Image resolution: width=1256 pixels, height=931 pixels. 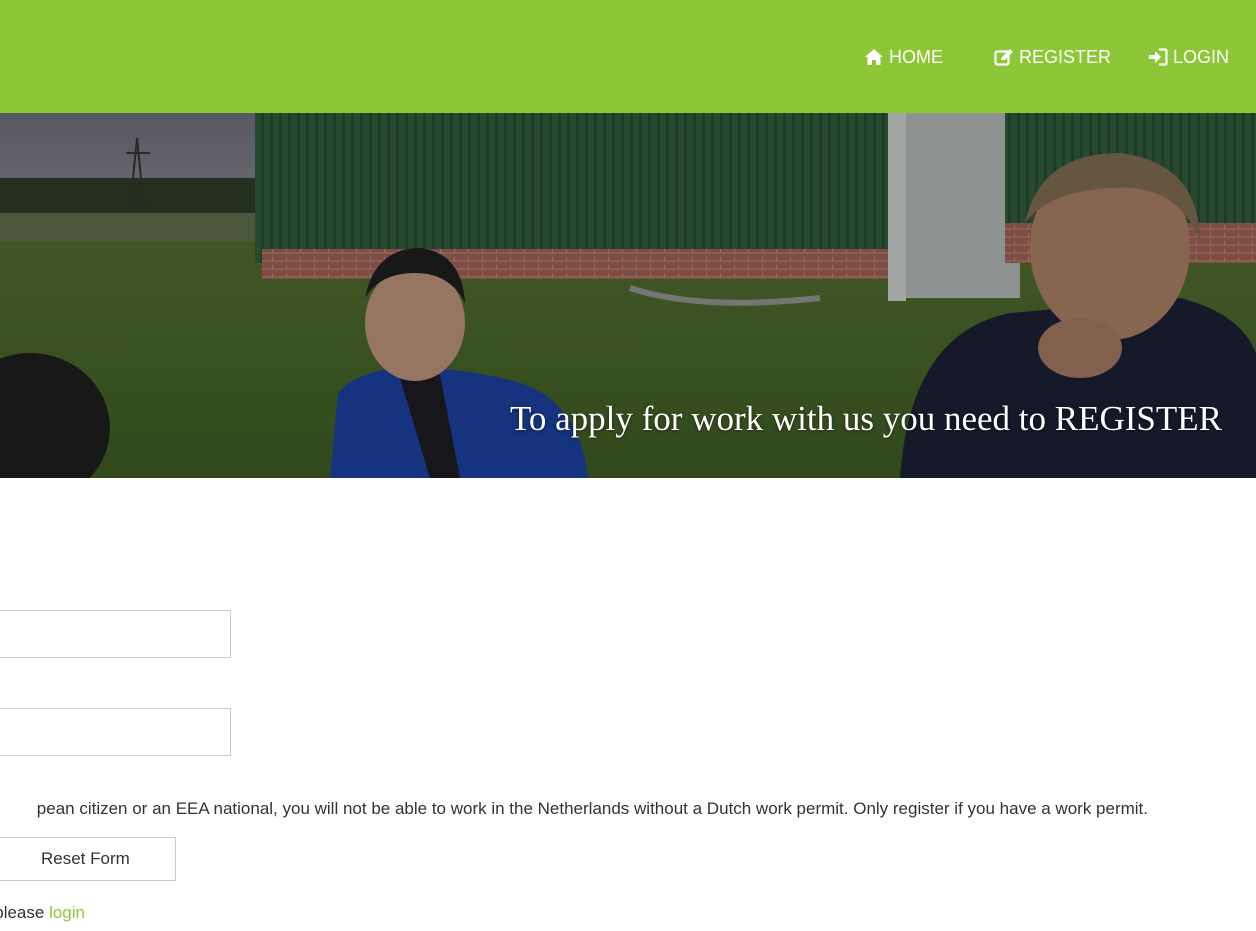 What do you see at coordinates (88, 859) in the screenshot?
I see `reset-form-button: Reset Form` at bounding box center [88, 859].